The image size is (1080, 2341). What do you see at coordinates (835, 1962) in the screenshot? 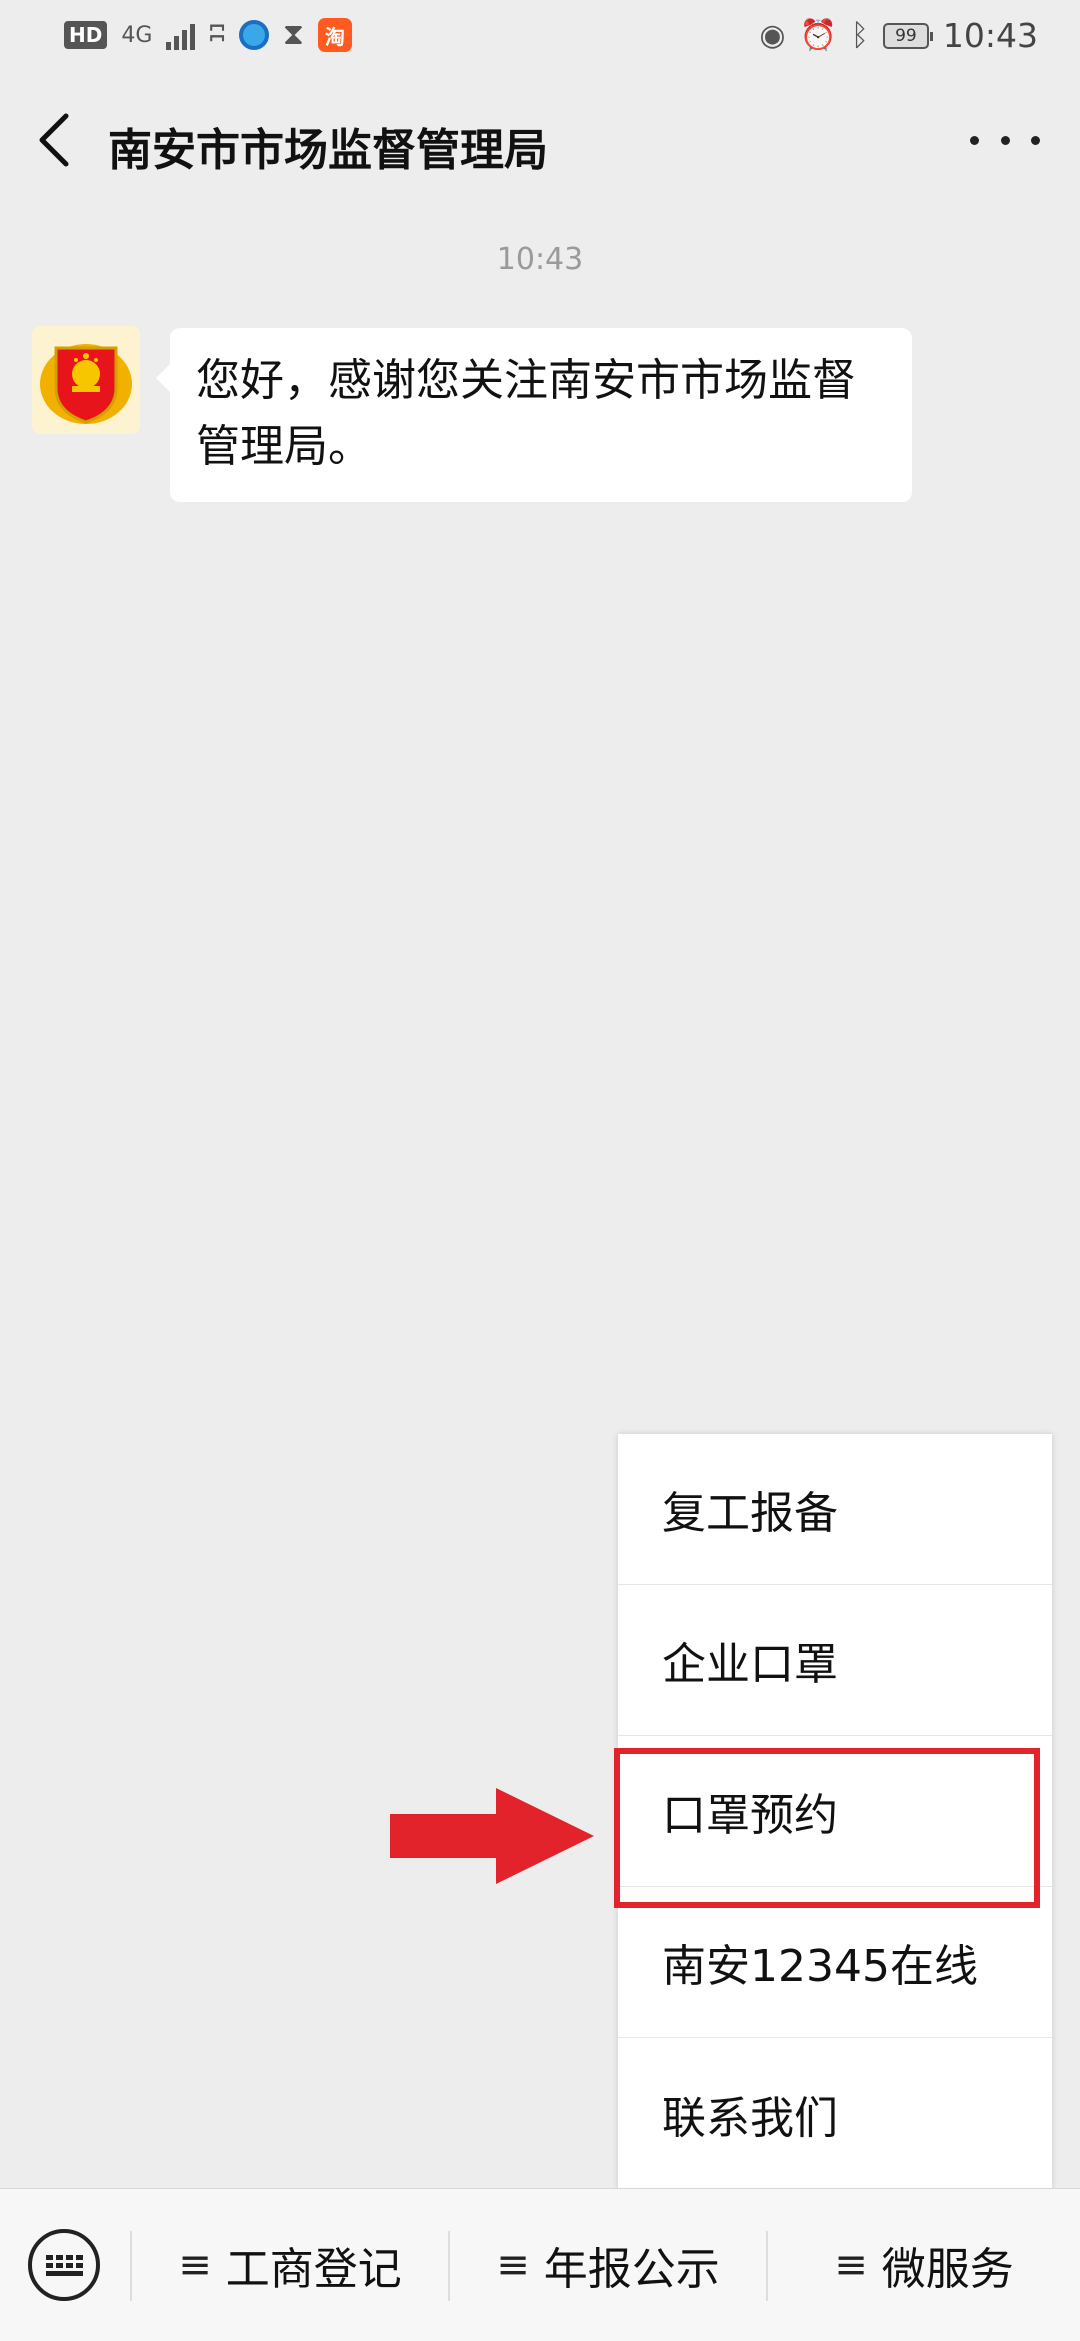
I see `menu-item-nanan-12345: 南安12345在线` at bounding box center [835, 1962].